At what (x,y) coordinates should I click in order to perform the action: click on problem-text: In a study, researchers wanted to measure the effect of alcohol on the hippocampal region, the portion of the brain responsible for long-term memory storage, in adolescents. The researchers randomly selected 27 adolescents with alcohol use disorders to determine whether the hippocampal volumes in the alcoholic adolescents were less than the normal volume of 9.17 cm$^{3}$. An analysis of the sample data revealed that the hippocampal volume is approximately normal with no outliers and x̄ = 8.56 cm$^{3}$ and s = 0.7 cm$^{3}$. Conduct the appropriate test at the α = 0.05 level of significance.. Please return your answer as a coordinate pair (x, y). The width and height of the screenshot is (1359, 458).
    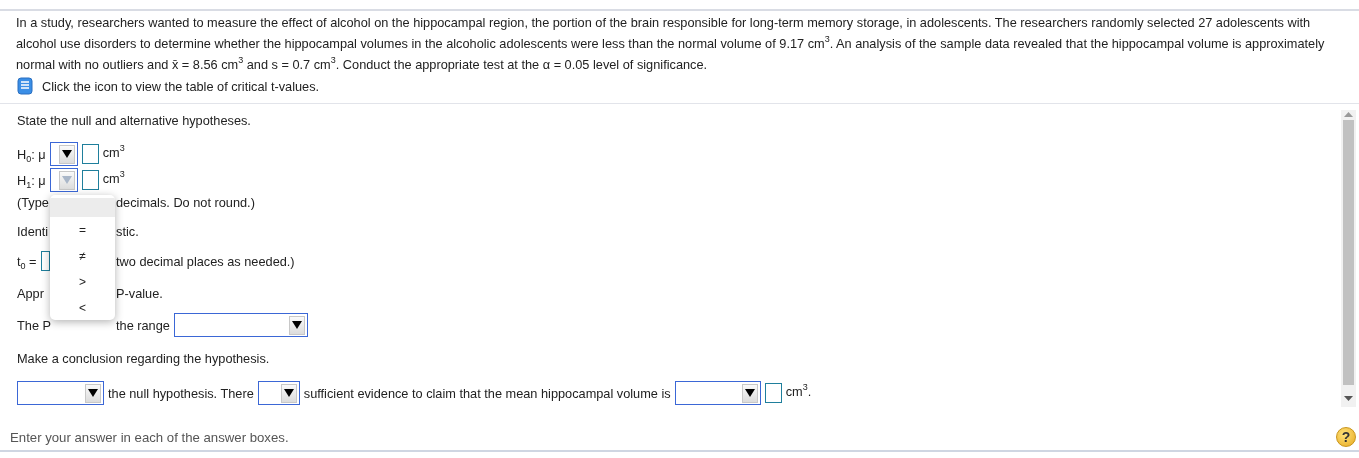
    Looking at the image, I should click on (671, 44).